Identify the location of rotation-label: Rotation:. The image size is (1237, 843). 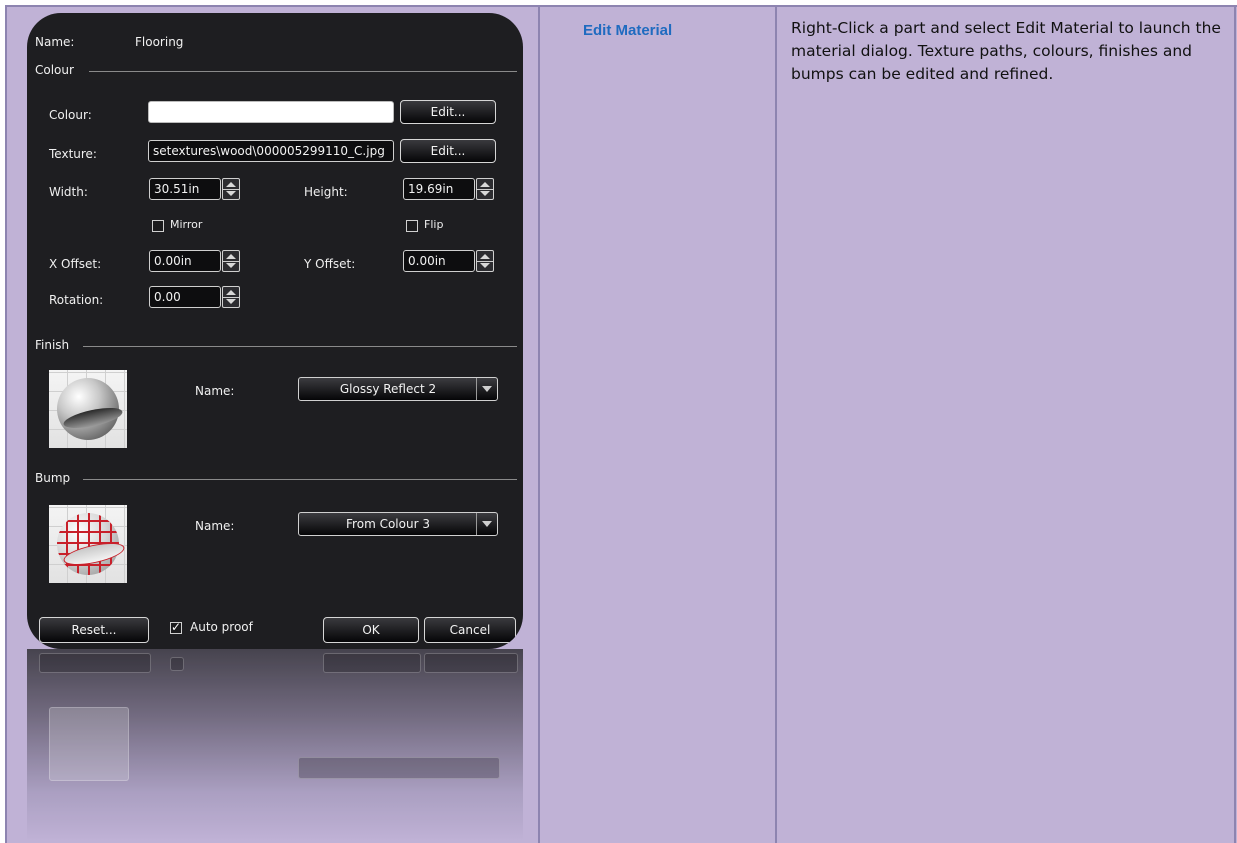
(76, 300).